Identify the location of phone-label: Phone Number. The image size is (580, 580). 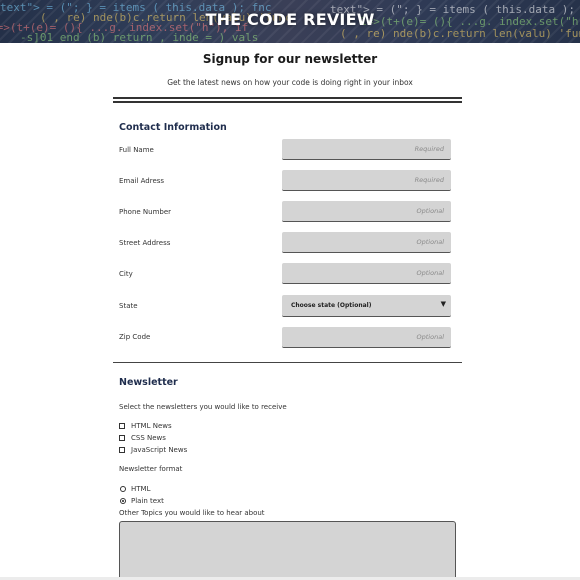
(145, 212).